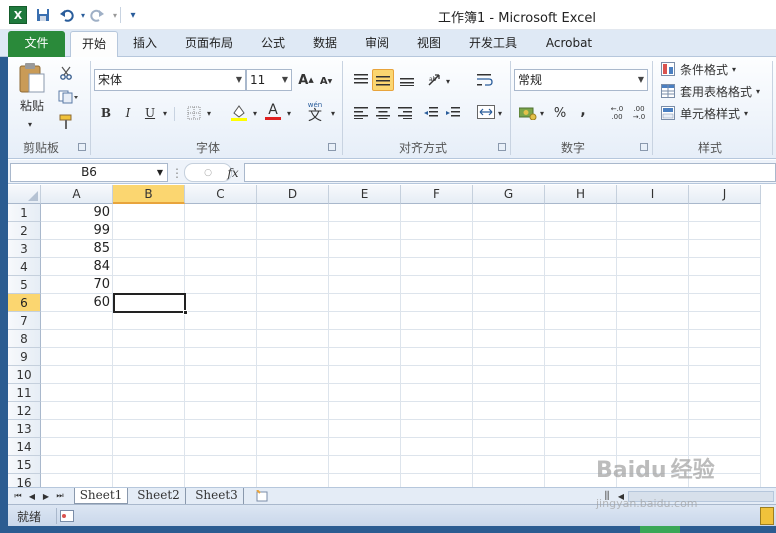 The width and height of the screenshot is (776, 533). What do you see at coordinates (653, 249) in the screenshot?
I see `cell-i3` at bounding box center [653, 249].